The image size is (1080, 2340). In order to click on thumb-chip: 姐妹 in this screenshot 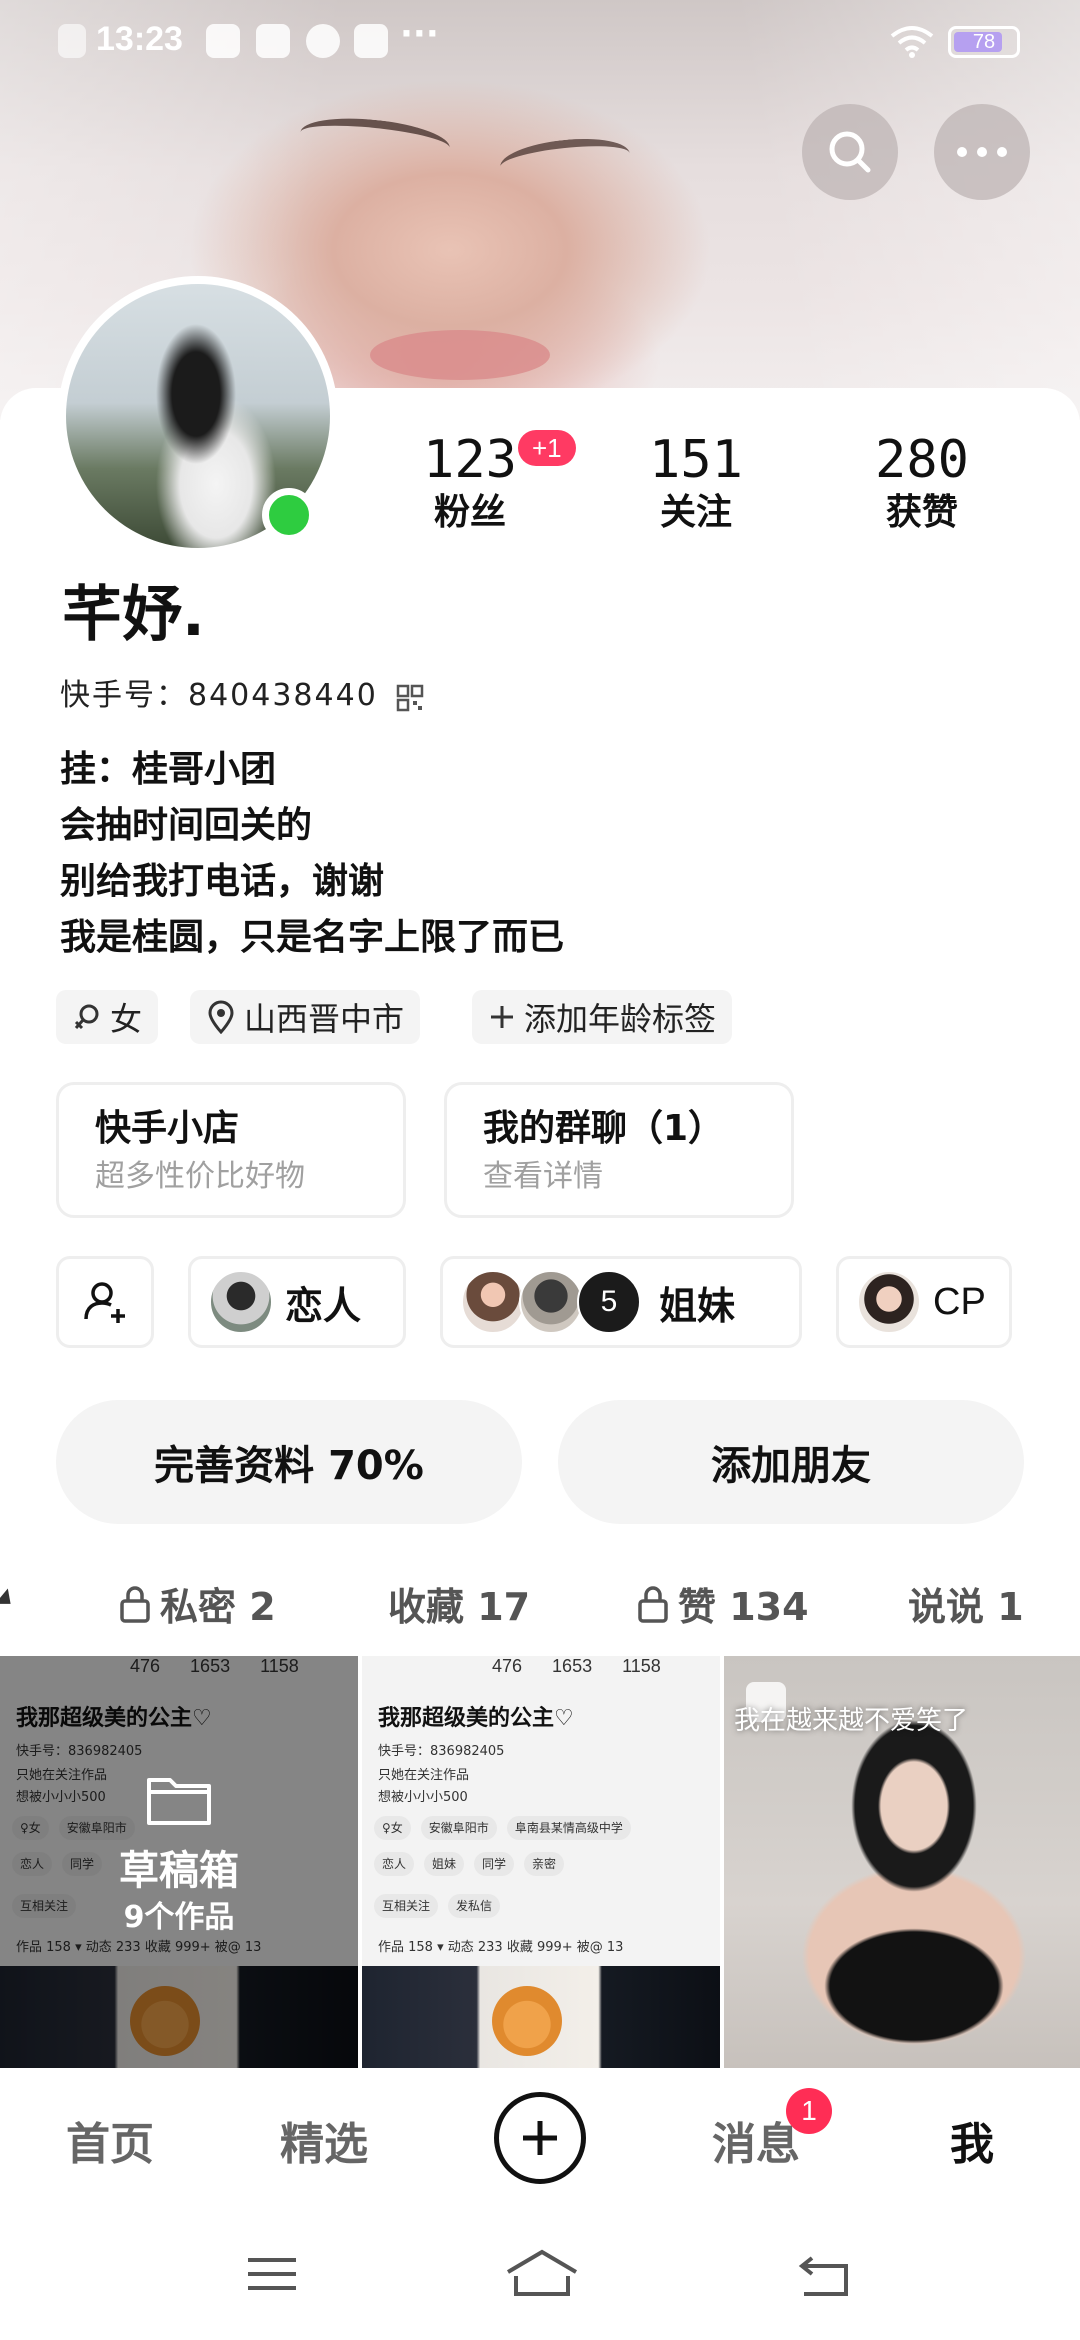, I will do `click(444, 1864)`.